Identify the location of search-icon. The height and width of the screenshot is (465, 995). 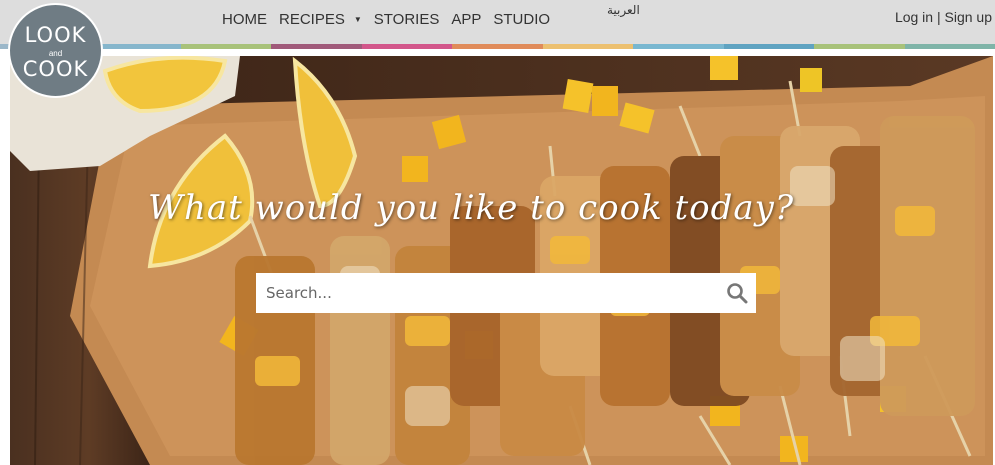
(737, 293).